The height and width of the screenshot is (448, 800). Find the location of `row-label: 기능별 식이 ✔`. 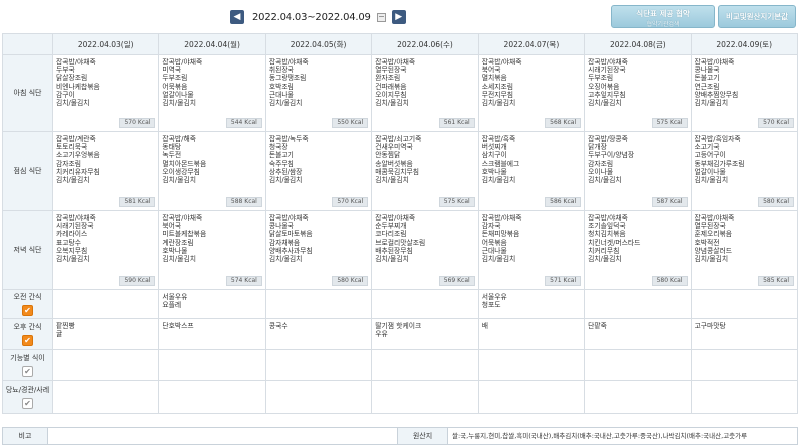

row-label: 기능별 식이 ✔ is located at coordinates (27, 365).